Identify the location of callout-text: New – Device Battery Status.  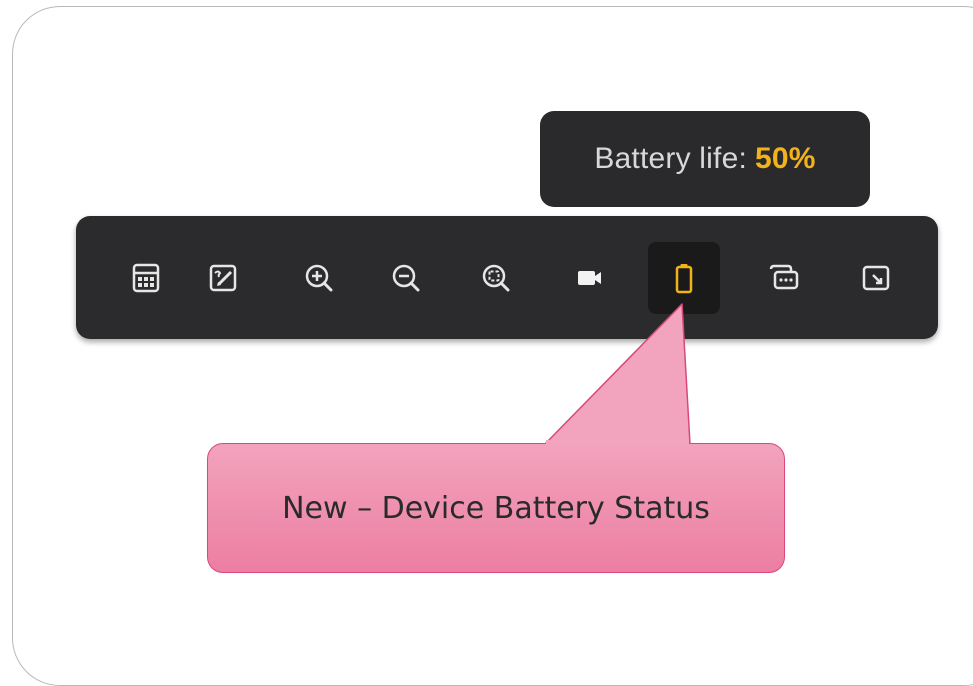
(496, 508).